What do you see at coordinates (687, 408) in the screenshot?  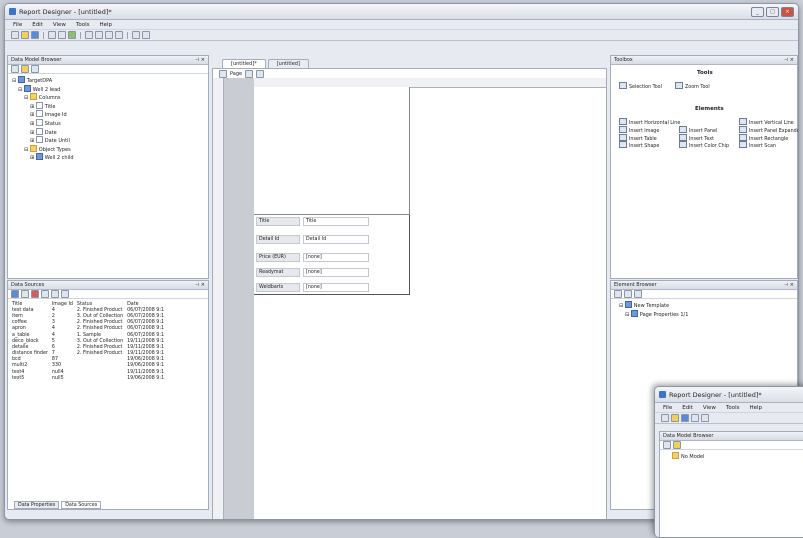 I see `inset-menu-edit: Edit` at bounding box center [687, 408].